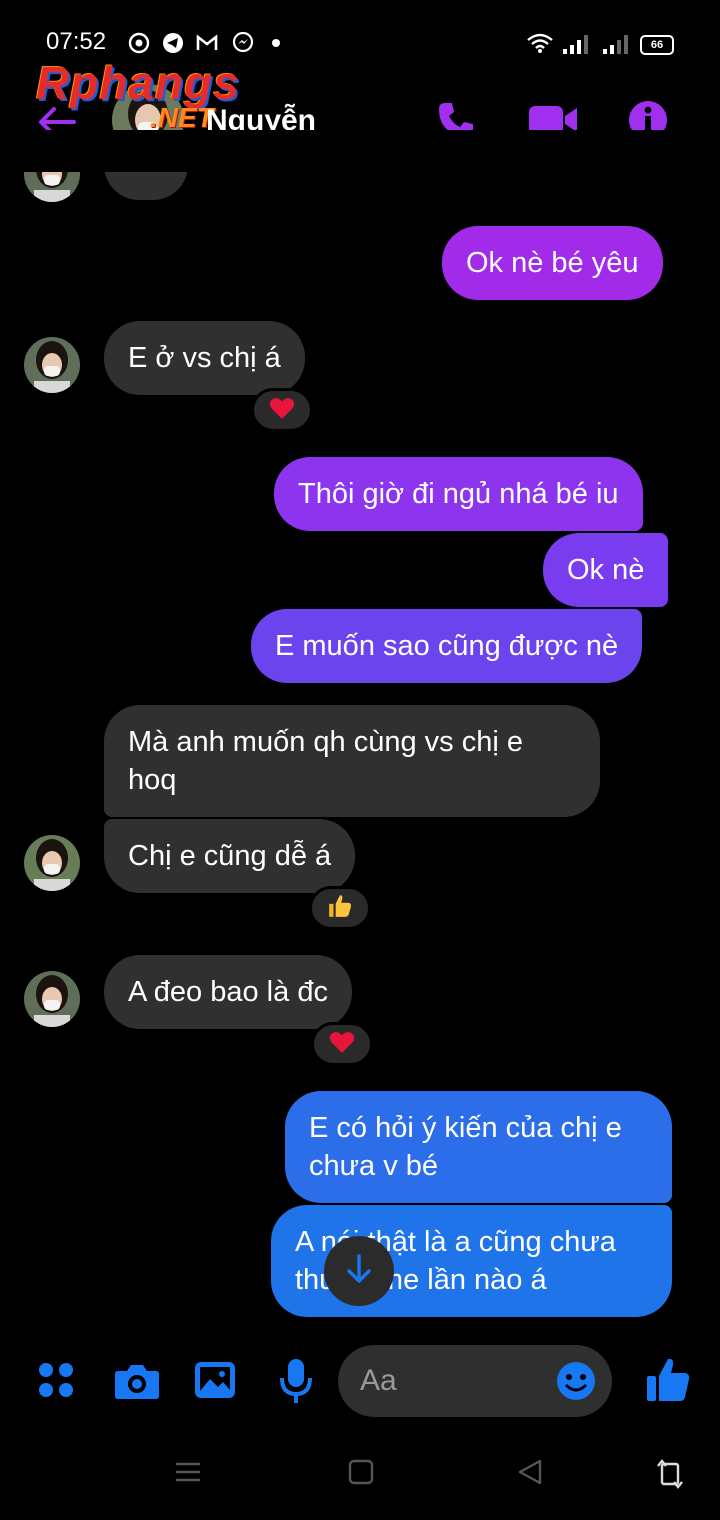  Describe the element at coordinates (352, 761) in the screenshot. I see `message-bubble: Mà anh muốn qh cùng vs chị e hoq` at that location.